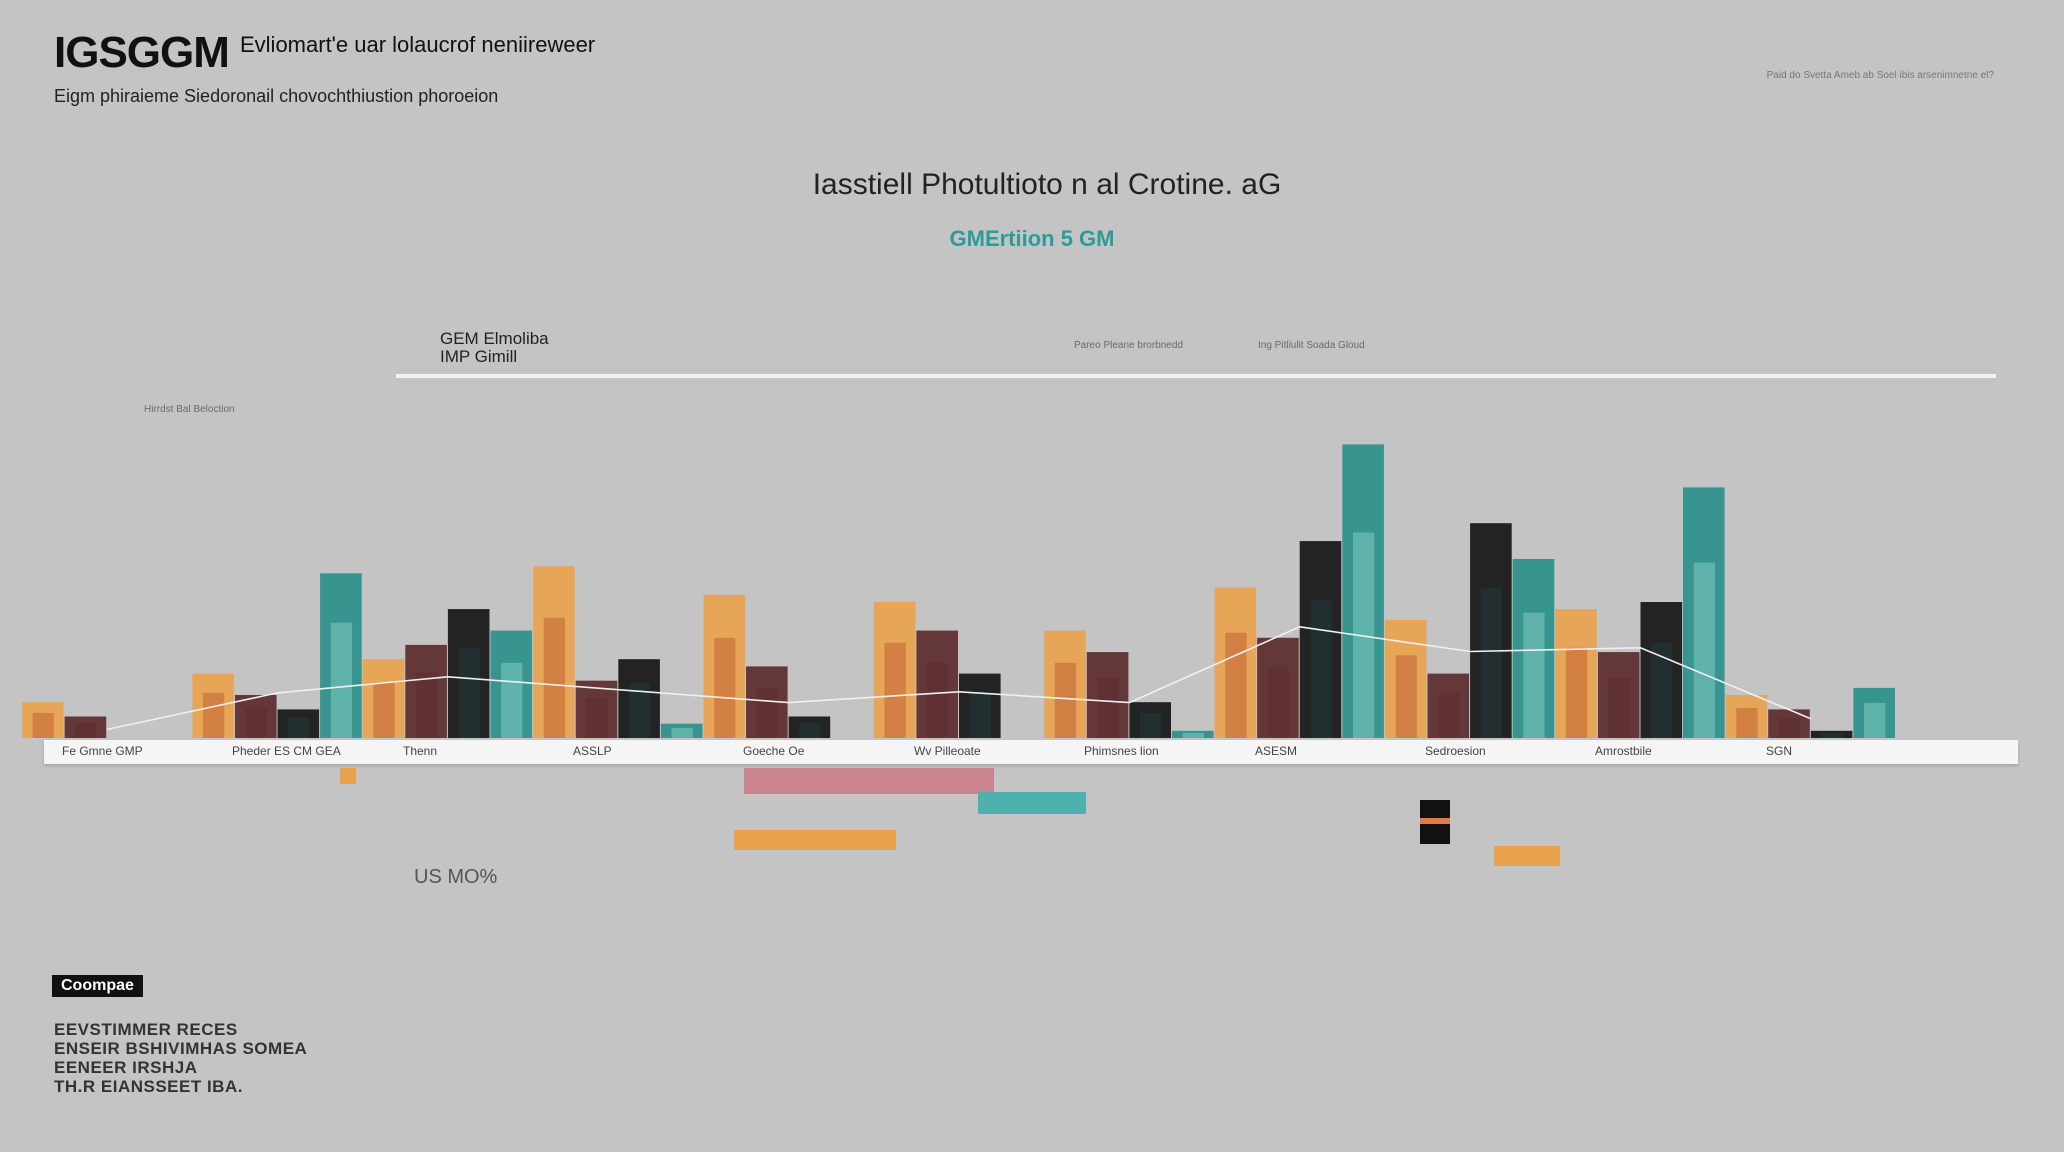  Describe the element at coordinates (456, 877) in the screenshot. I see `us-label: US MO%` at that location.